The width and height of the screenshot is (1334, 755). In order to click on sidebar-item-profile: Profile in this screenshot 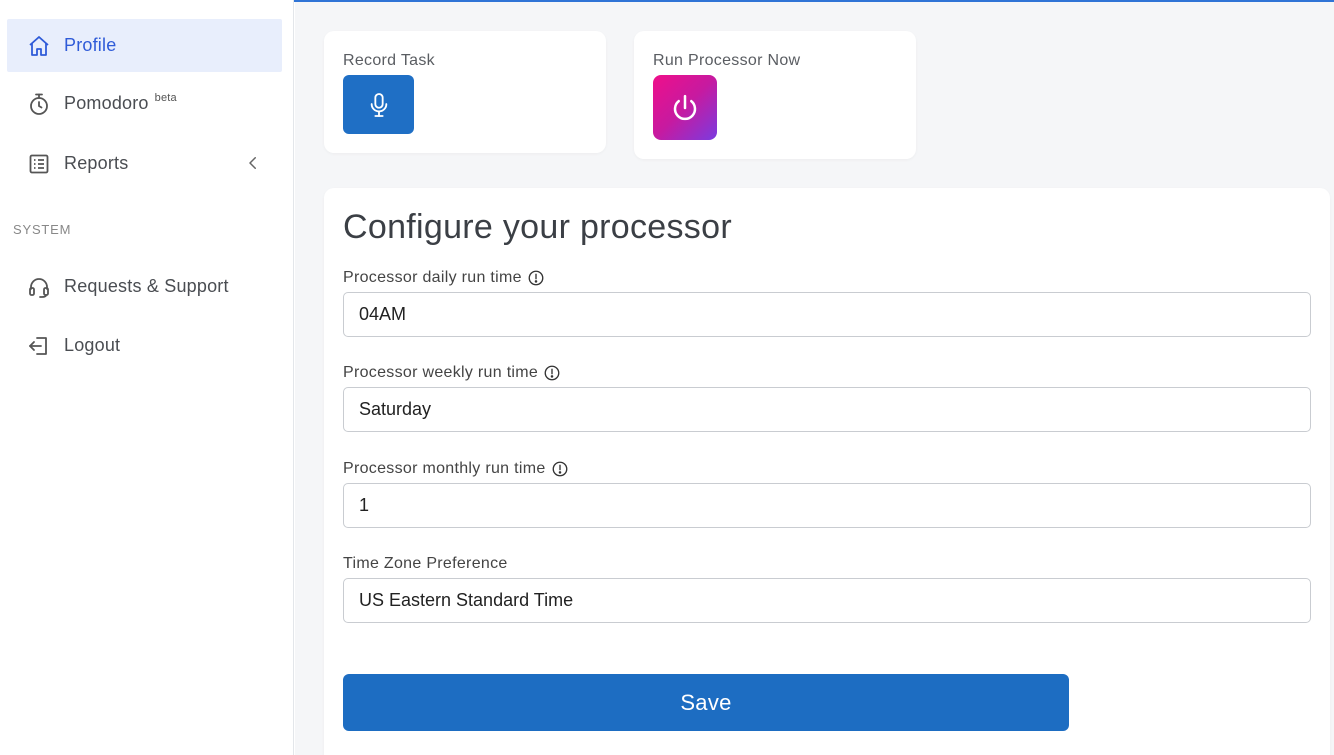, I will do `click(144, 45)`.